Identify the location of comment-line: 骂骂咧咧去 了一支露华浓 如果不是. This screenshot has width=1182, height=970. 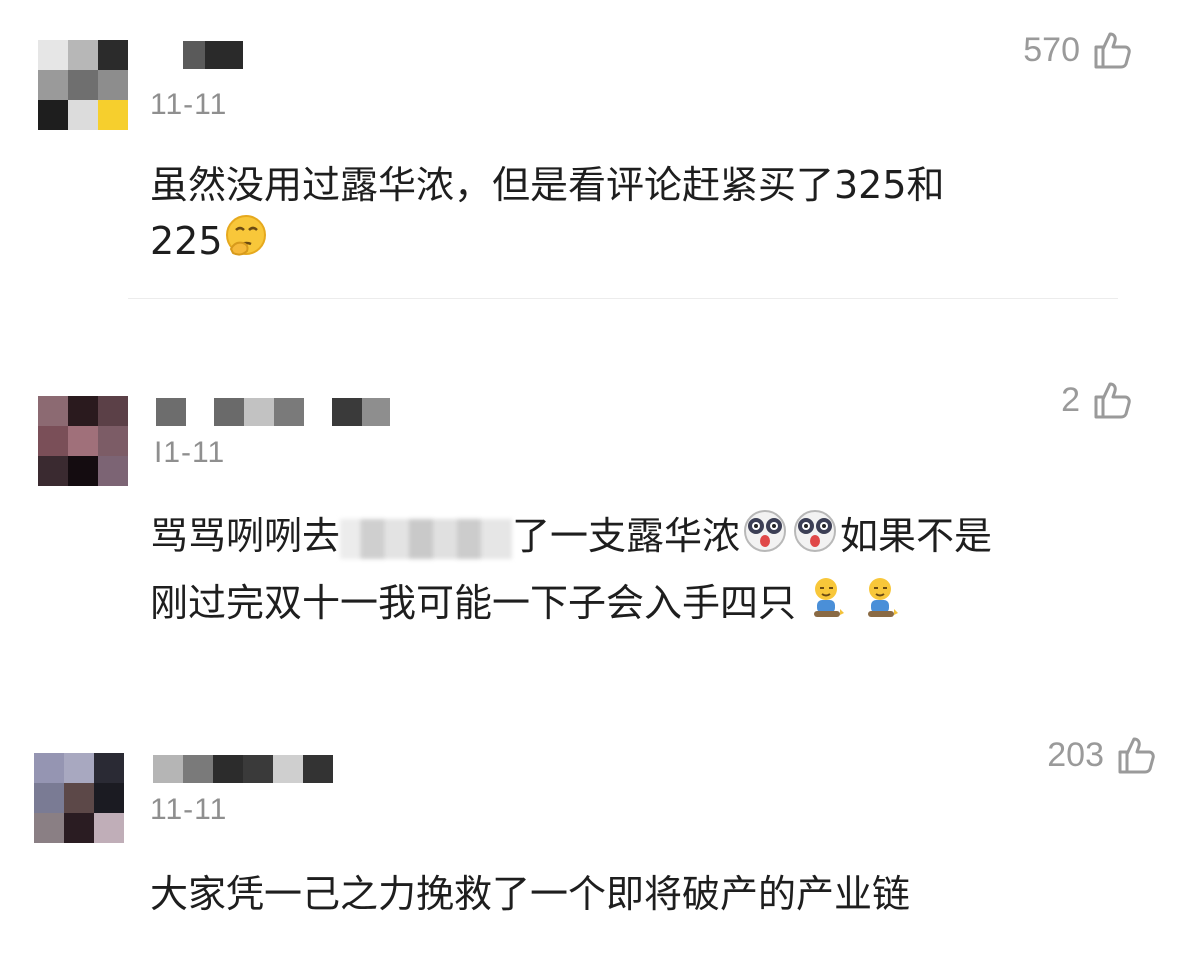
(571, 538).